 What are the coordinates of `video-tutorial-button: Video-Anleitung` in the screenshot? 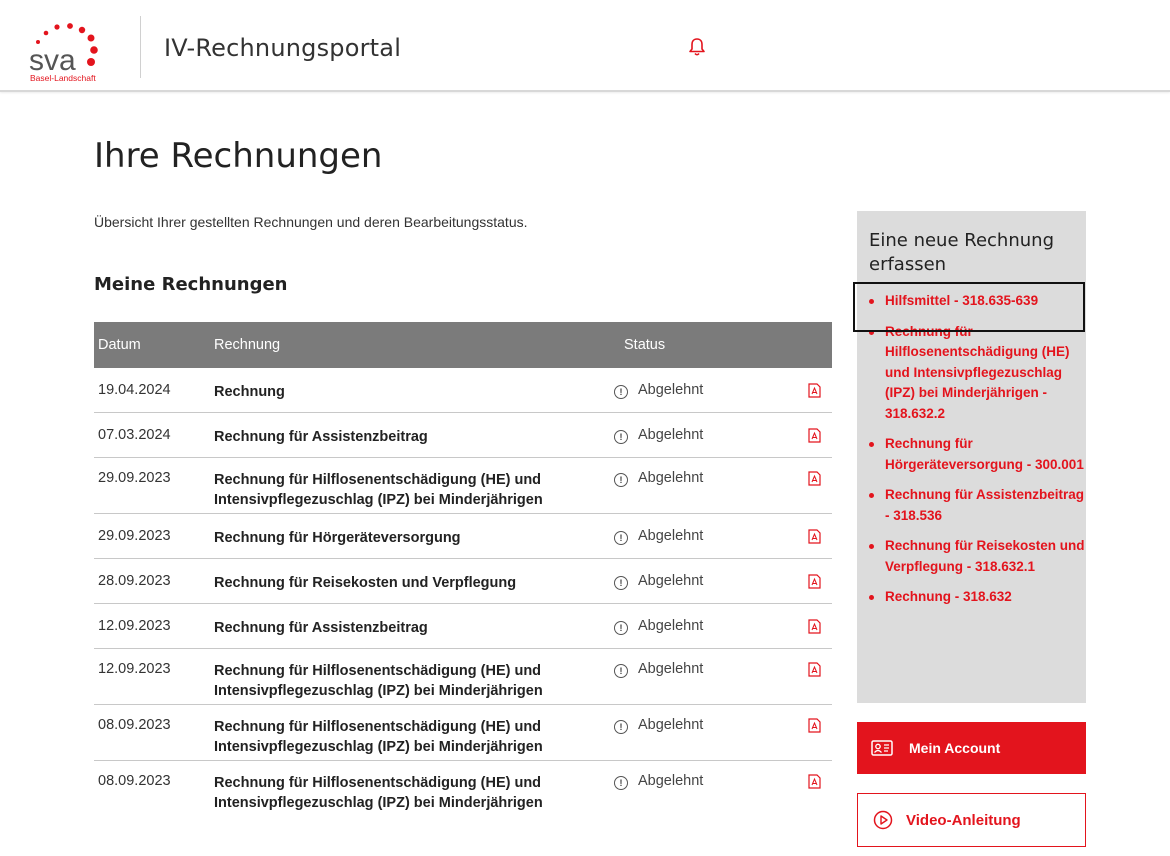 It's located at (971, 820).